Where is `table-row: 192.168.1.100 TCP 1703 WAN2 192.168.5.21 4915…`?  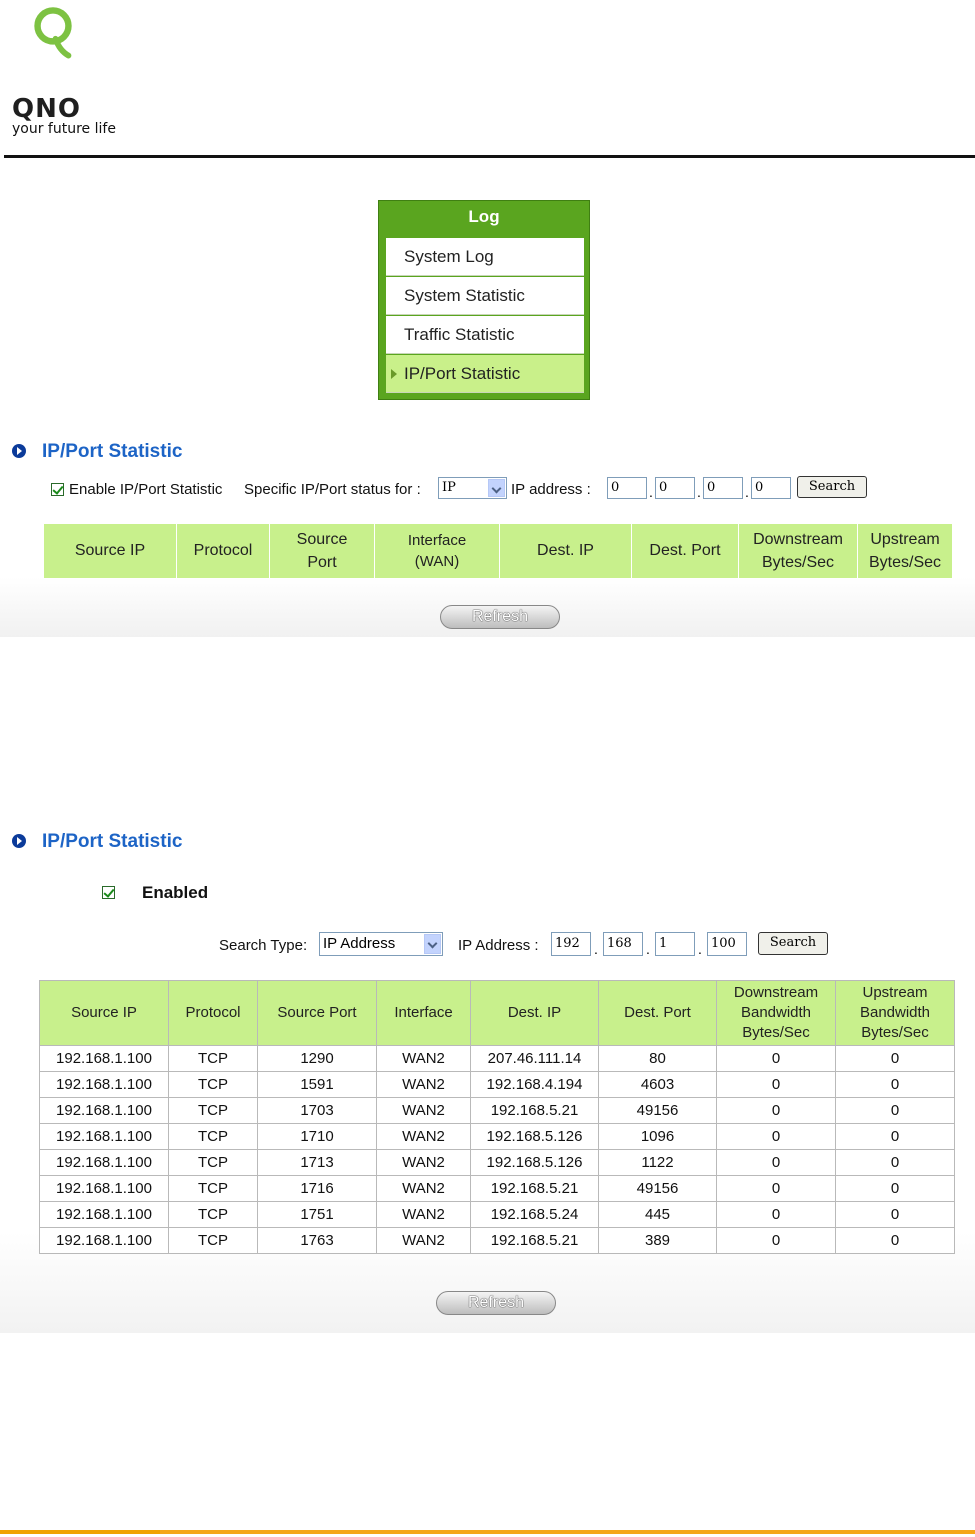
table-row: 192.168.1.100 TCP 1703 WAN2 192.168.5.21 4915… is located at coordinates (497, 1110).